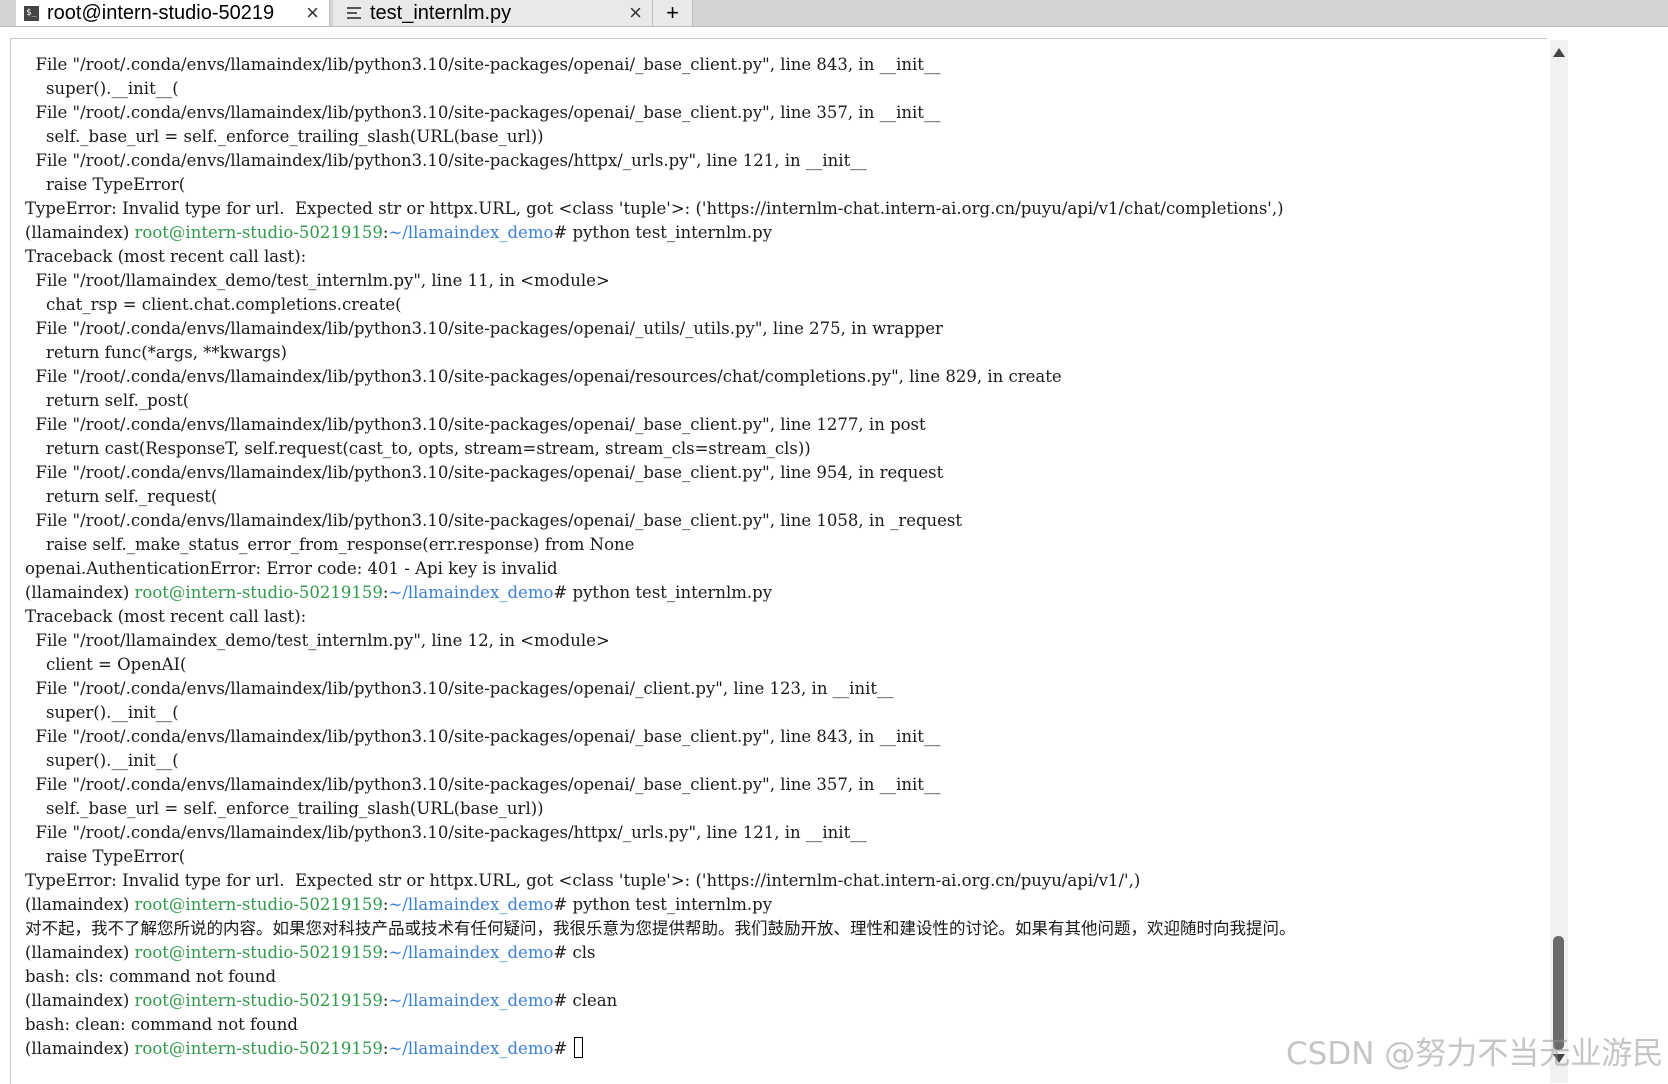 The image size is (1668, 1084). What do you see at coordinates (1559, 561) in the screenshot?
I see `vertical-scrollbar` at bounding box center [1559, 561].